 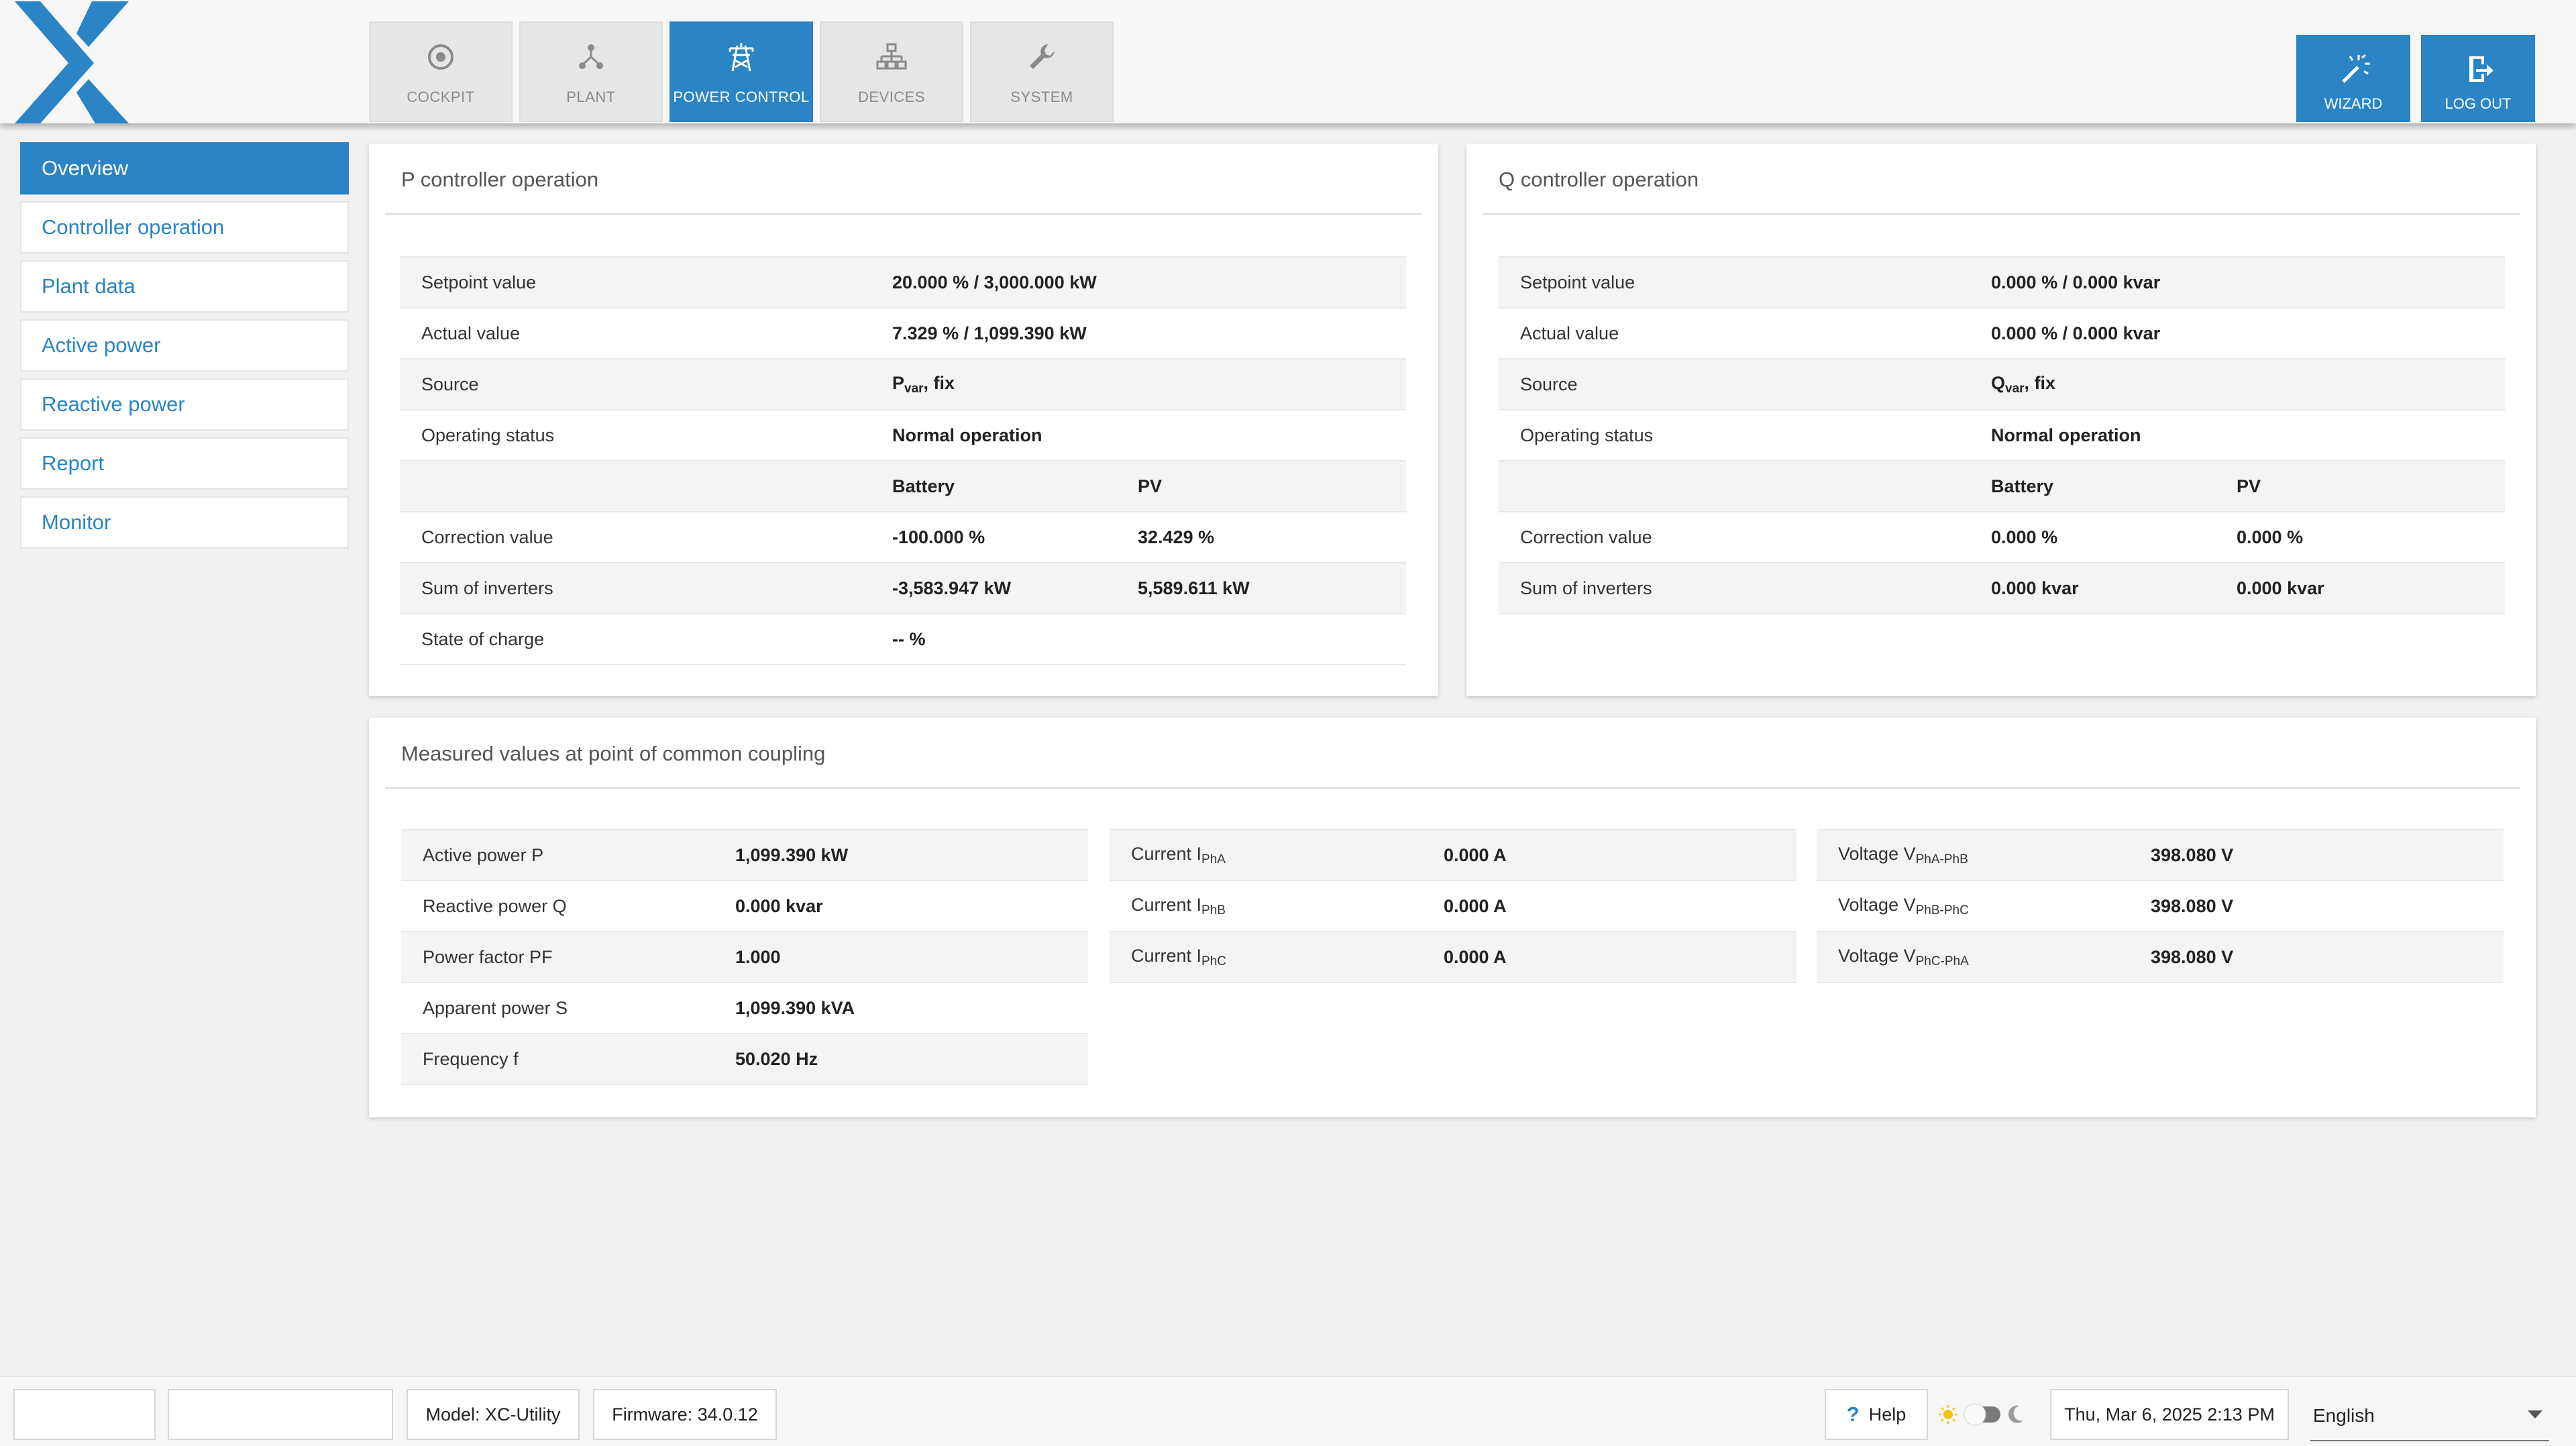 I want to click on row-label: Current IPhA, so click(x=1277, y=855).